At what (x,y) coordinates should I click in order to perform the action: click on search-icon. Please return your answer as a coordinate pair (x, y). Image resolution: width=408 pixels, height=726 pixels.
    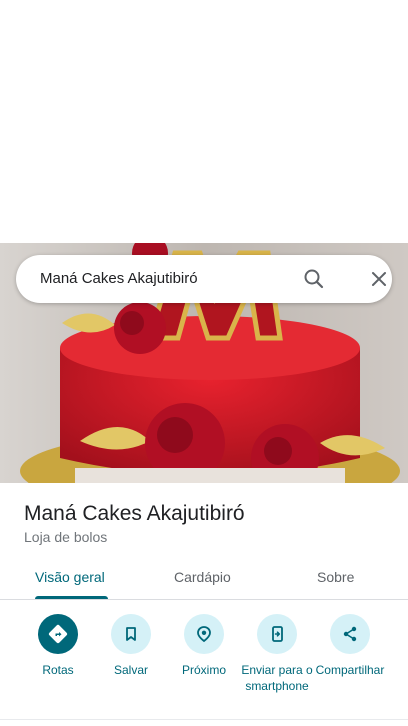
    Looking at the image, I should click on (314, 279).